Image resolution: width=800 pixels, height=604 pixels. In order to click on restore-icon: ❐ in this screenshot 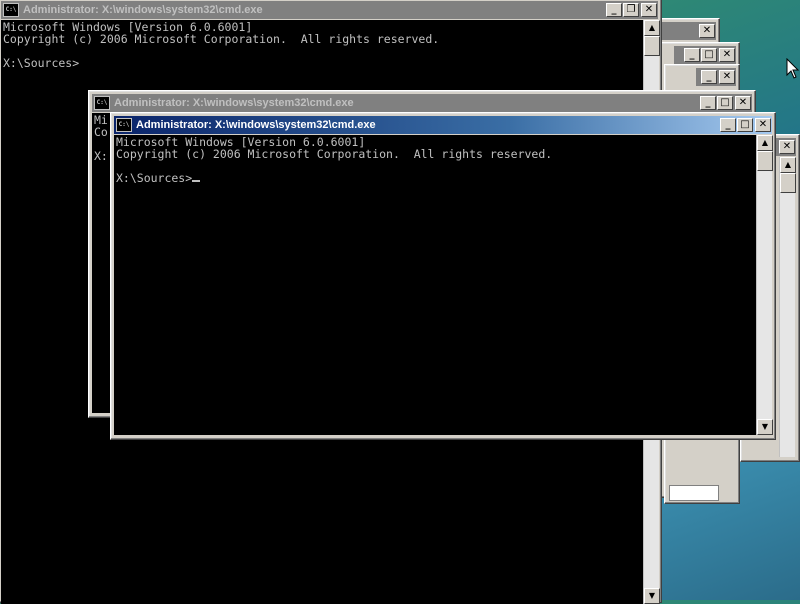, I will do `click(631, 10)`.